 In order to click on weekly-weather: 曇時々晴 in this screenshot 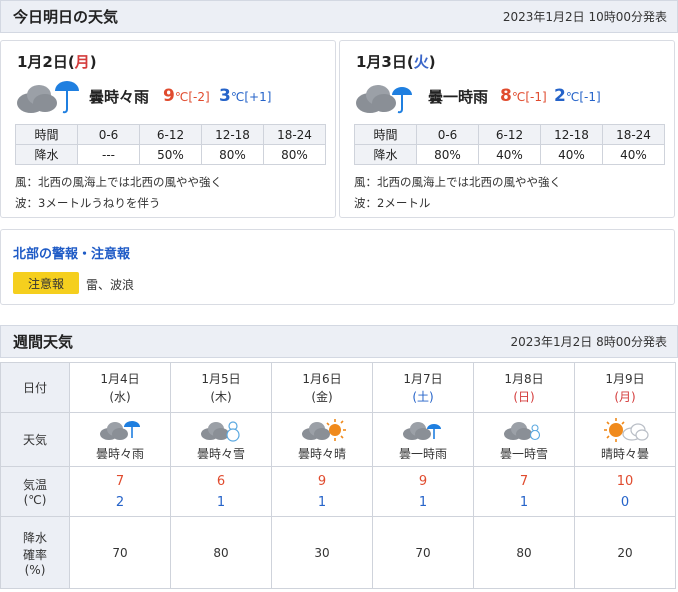, I will do `click(322, 439)`.